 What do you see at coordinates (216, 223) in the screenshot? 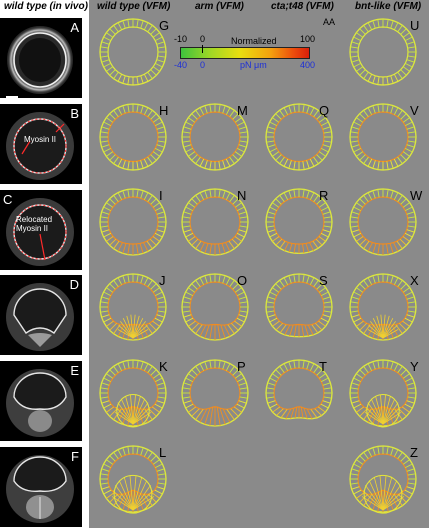
I see `vfm-panel-n: N` at bounding box center [216, 223].